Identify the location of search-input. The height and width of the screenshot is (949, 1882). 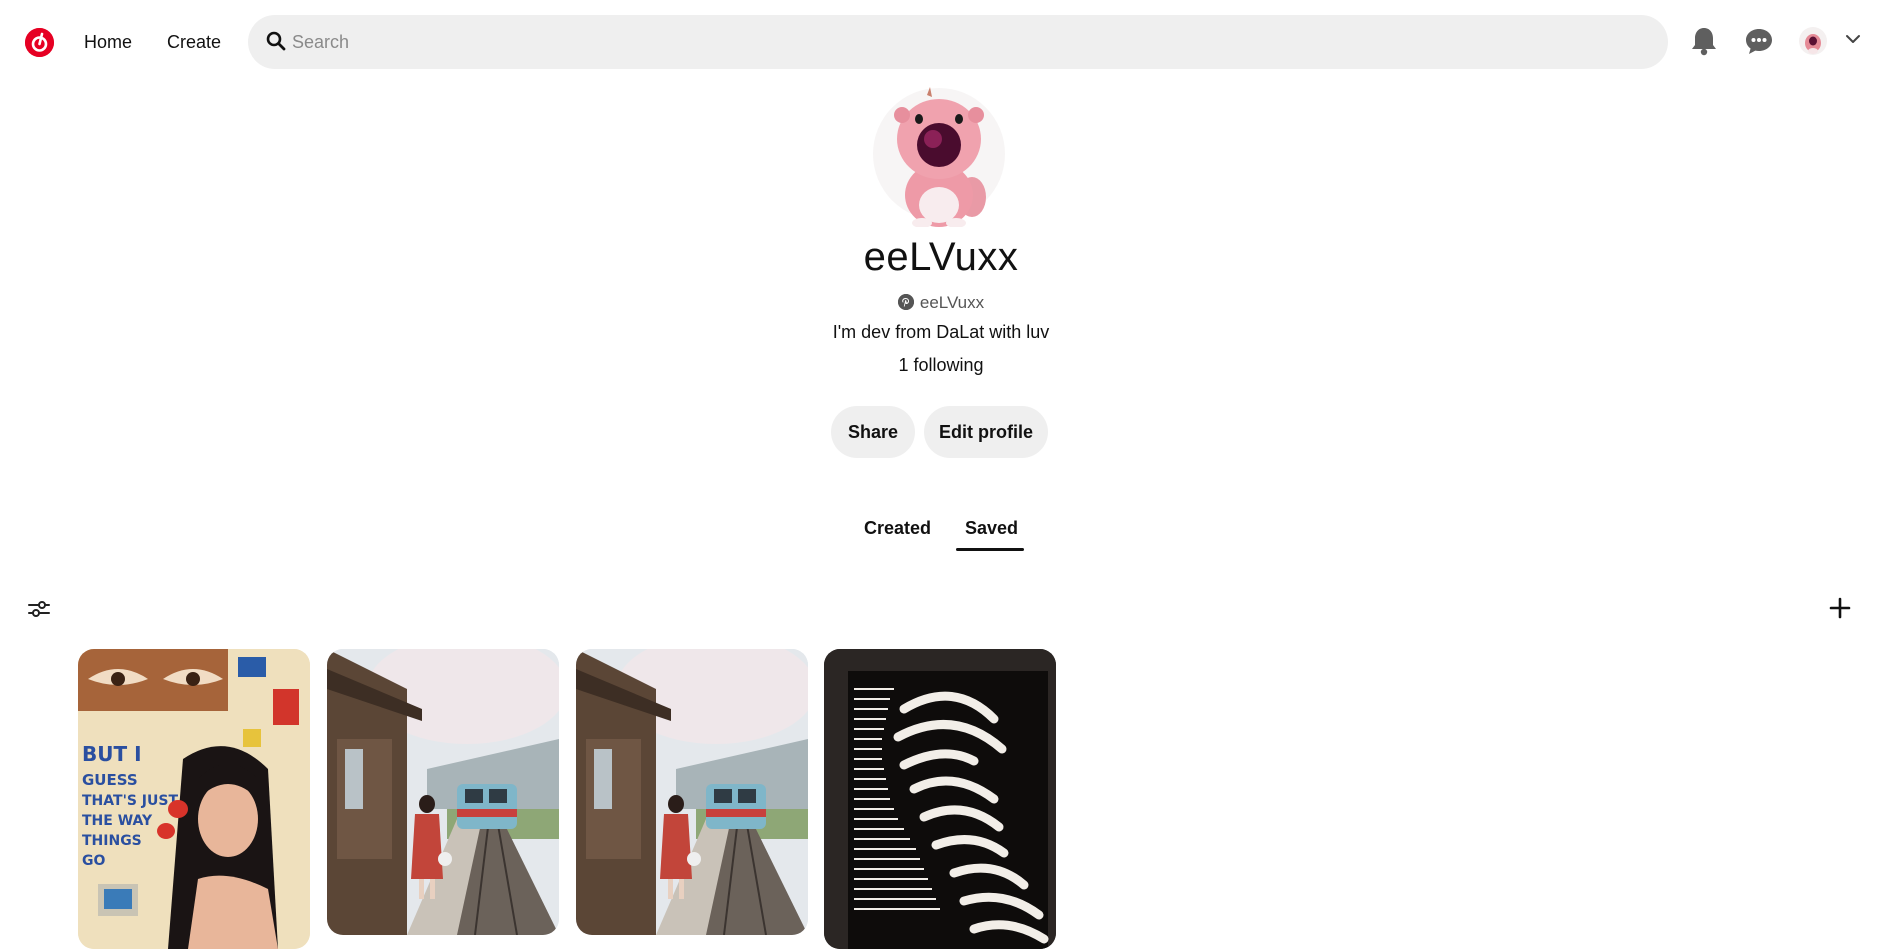
(962, 42).